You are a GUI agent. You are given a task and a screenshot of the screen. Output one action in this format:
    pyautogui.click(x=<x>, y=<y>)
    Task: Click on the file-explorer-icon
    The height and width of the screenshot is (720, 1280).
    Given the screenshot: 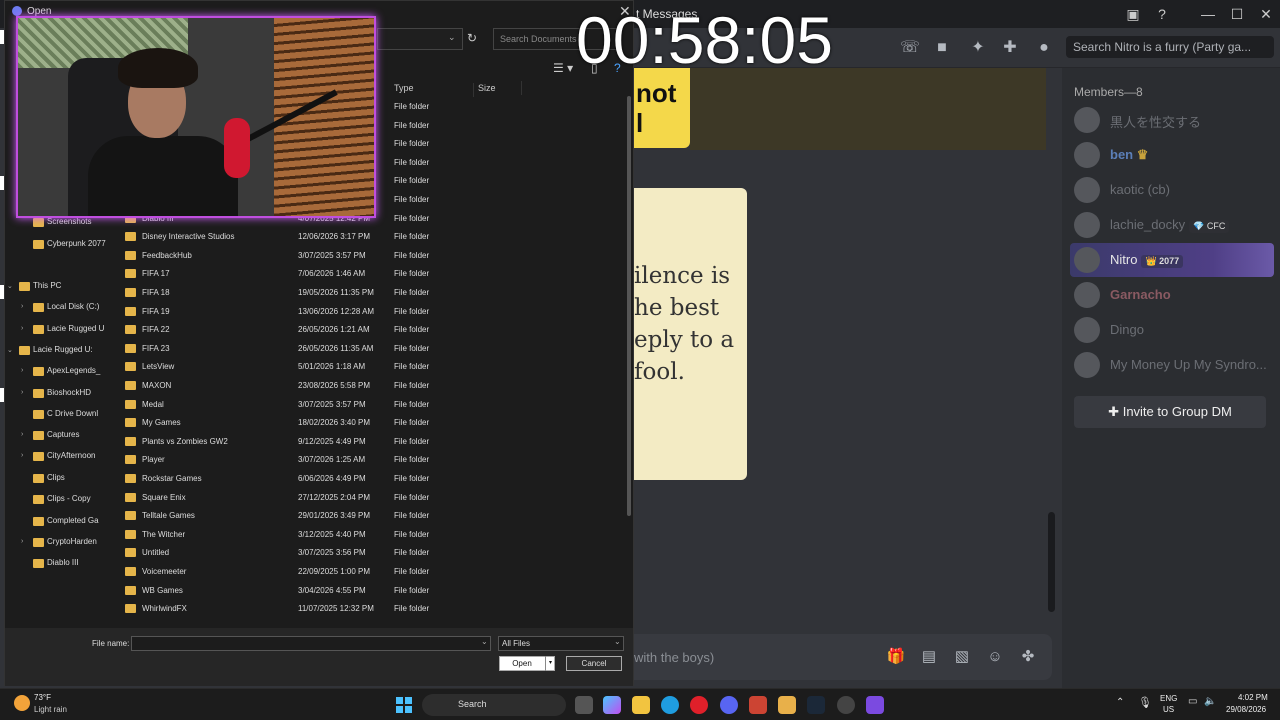 What is the action you would take?
    pyautogui.click(x=641, y=705)
    